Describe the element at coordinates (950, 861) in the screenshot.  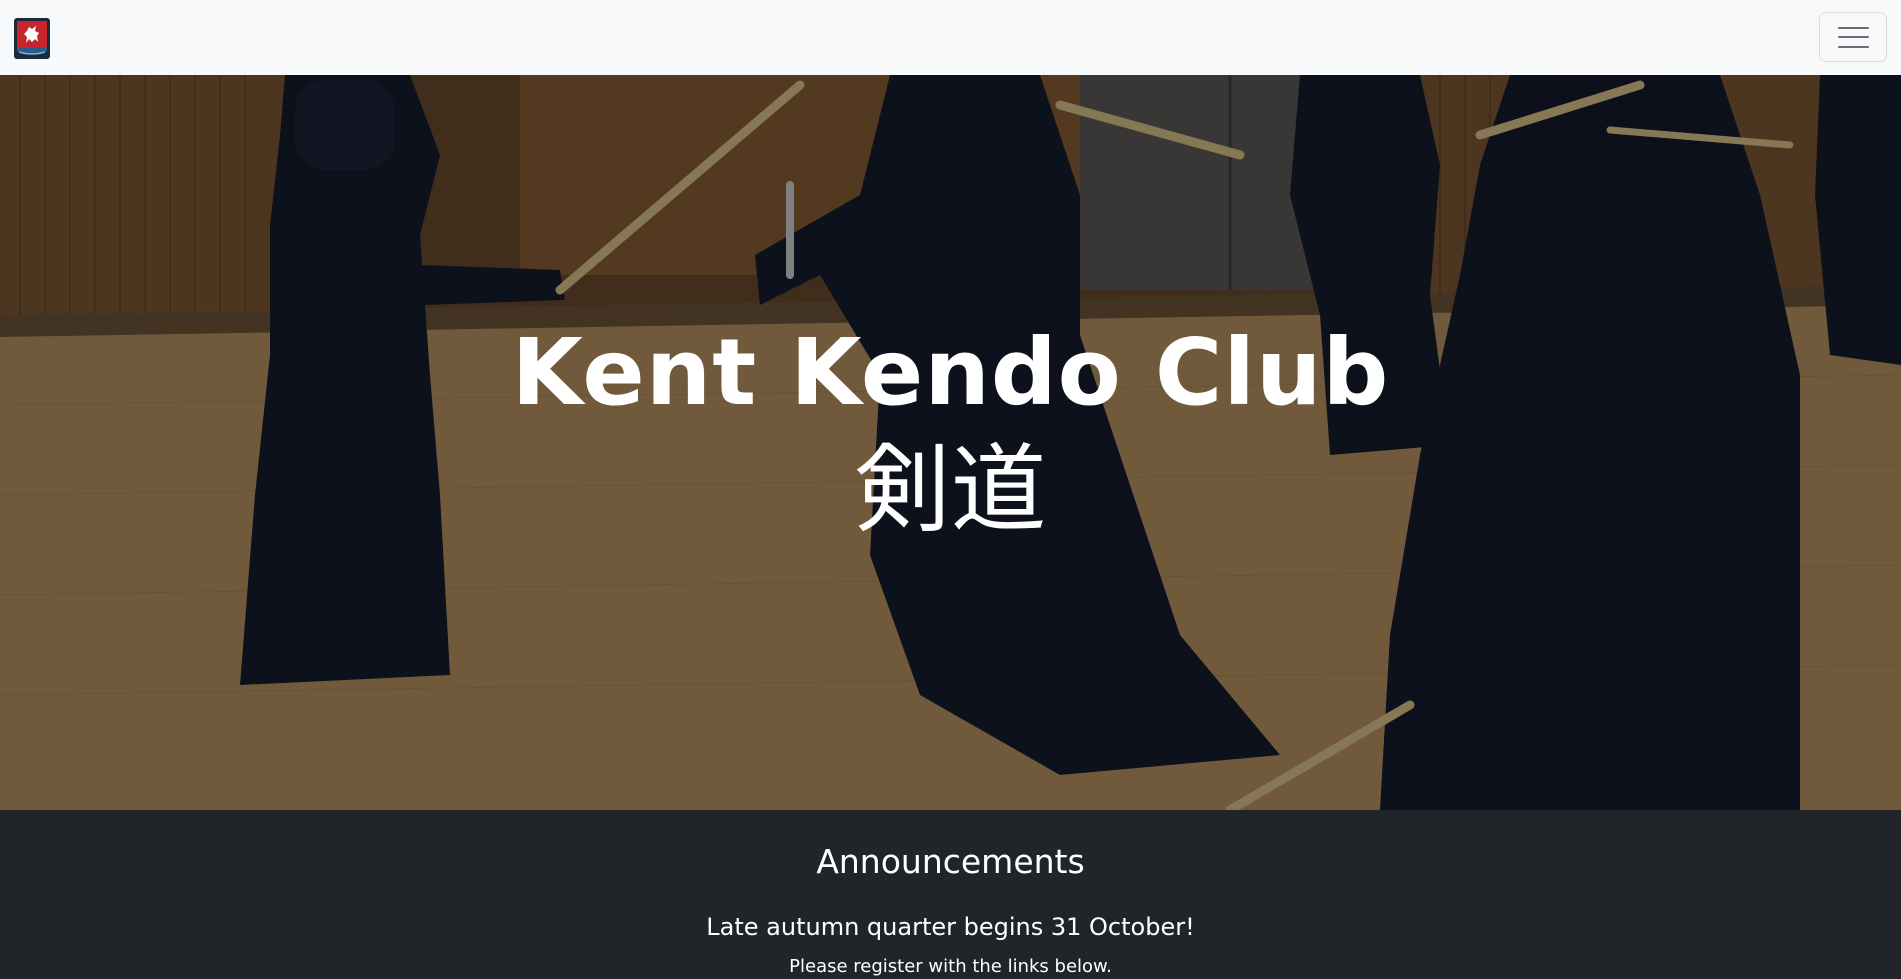
I see `announcements-heading: Announcements` at that location.